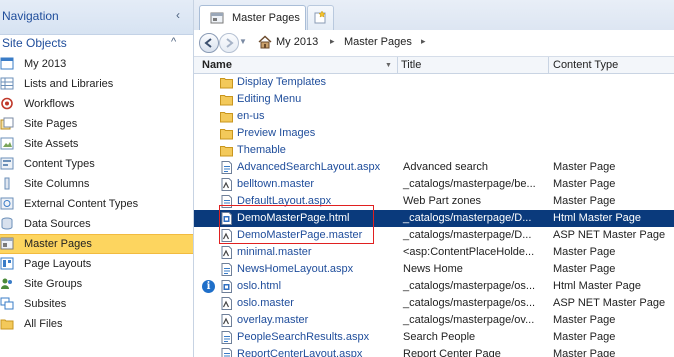  I want to click on file-name: DefaultLayout.aspx, so click(284, 201).